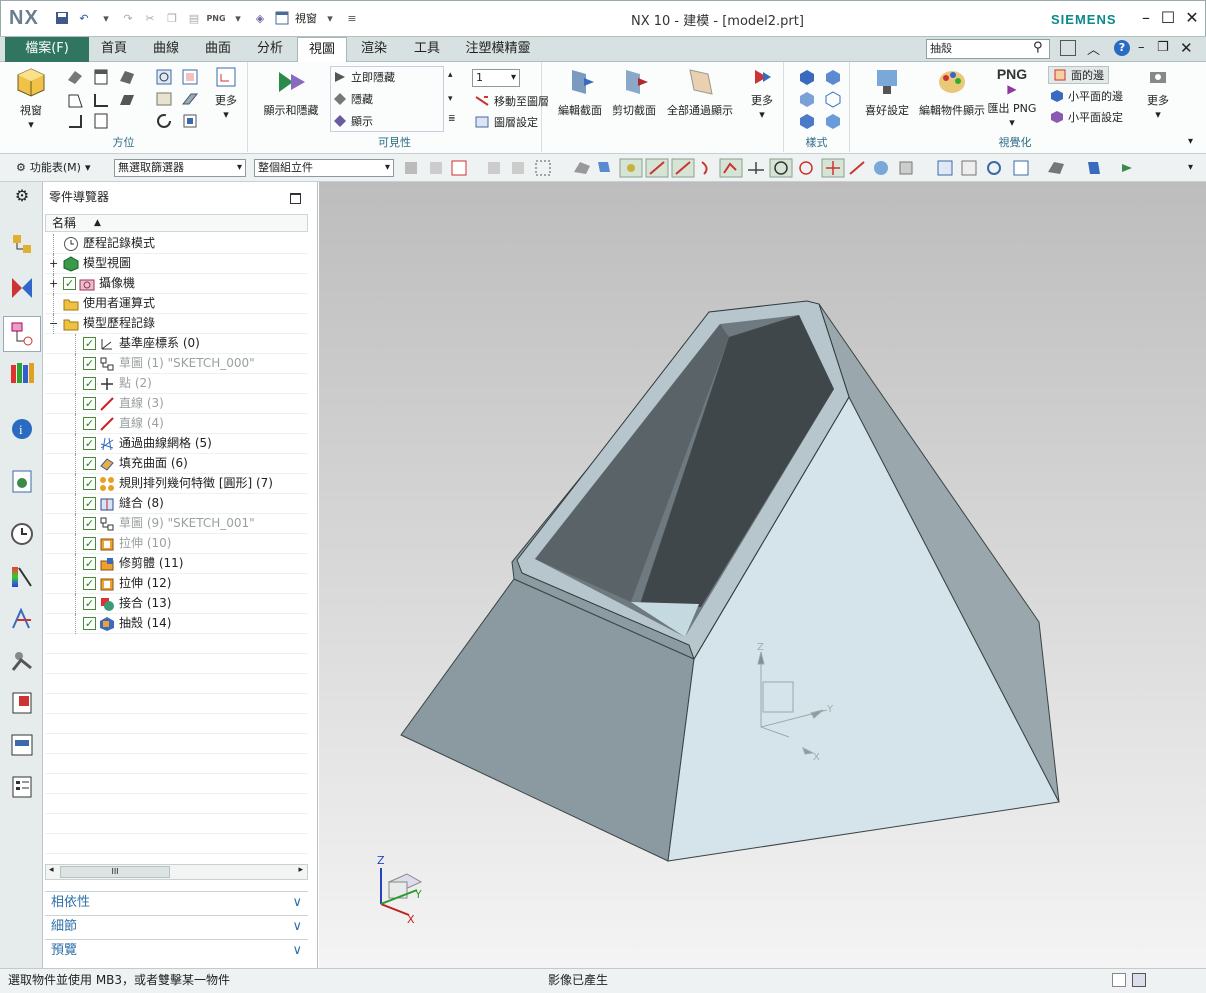  I want to click on expand-toggle-icon: −, so click(53, 323).